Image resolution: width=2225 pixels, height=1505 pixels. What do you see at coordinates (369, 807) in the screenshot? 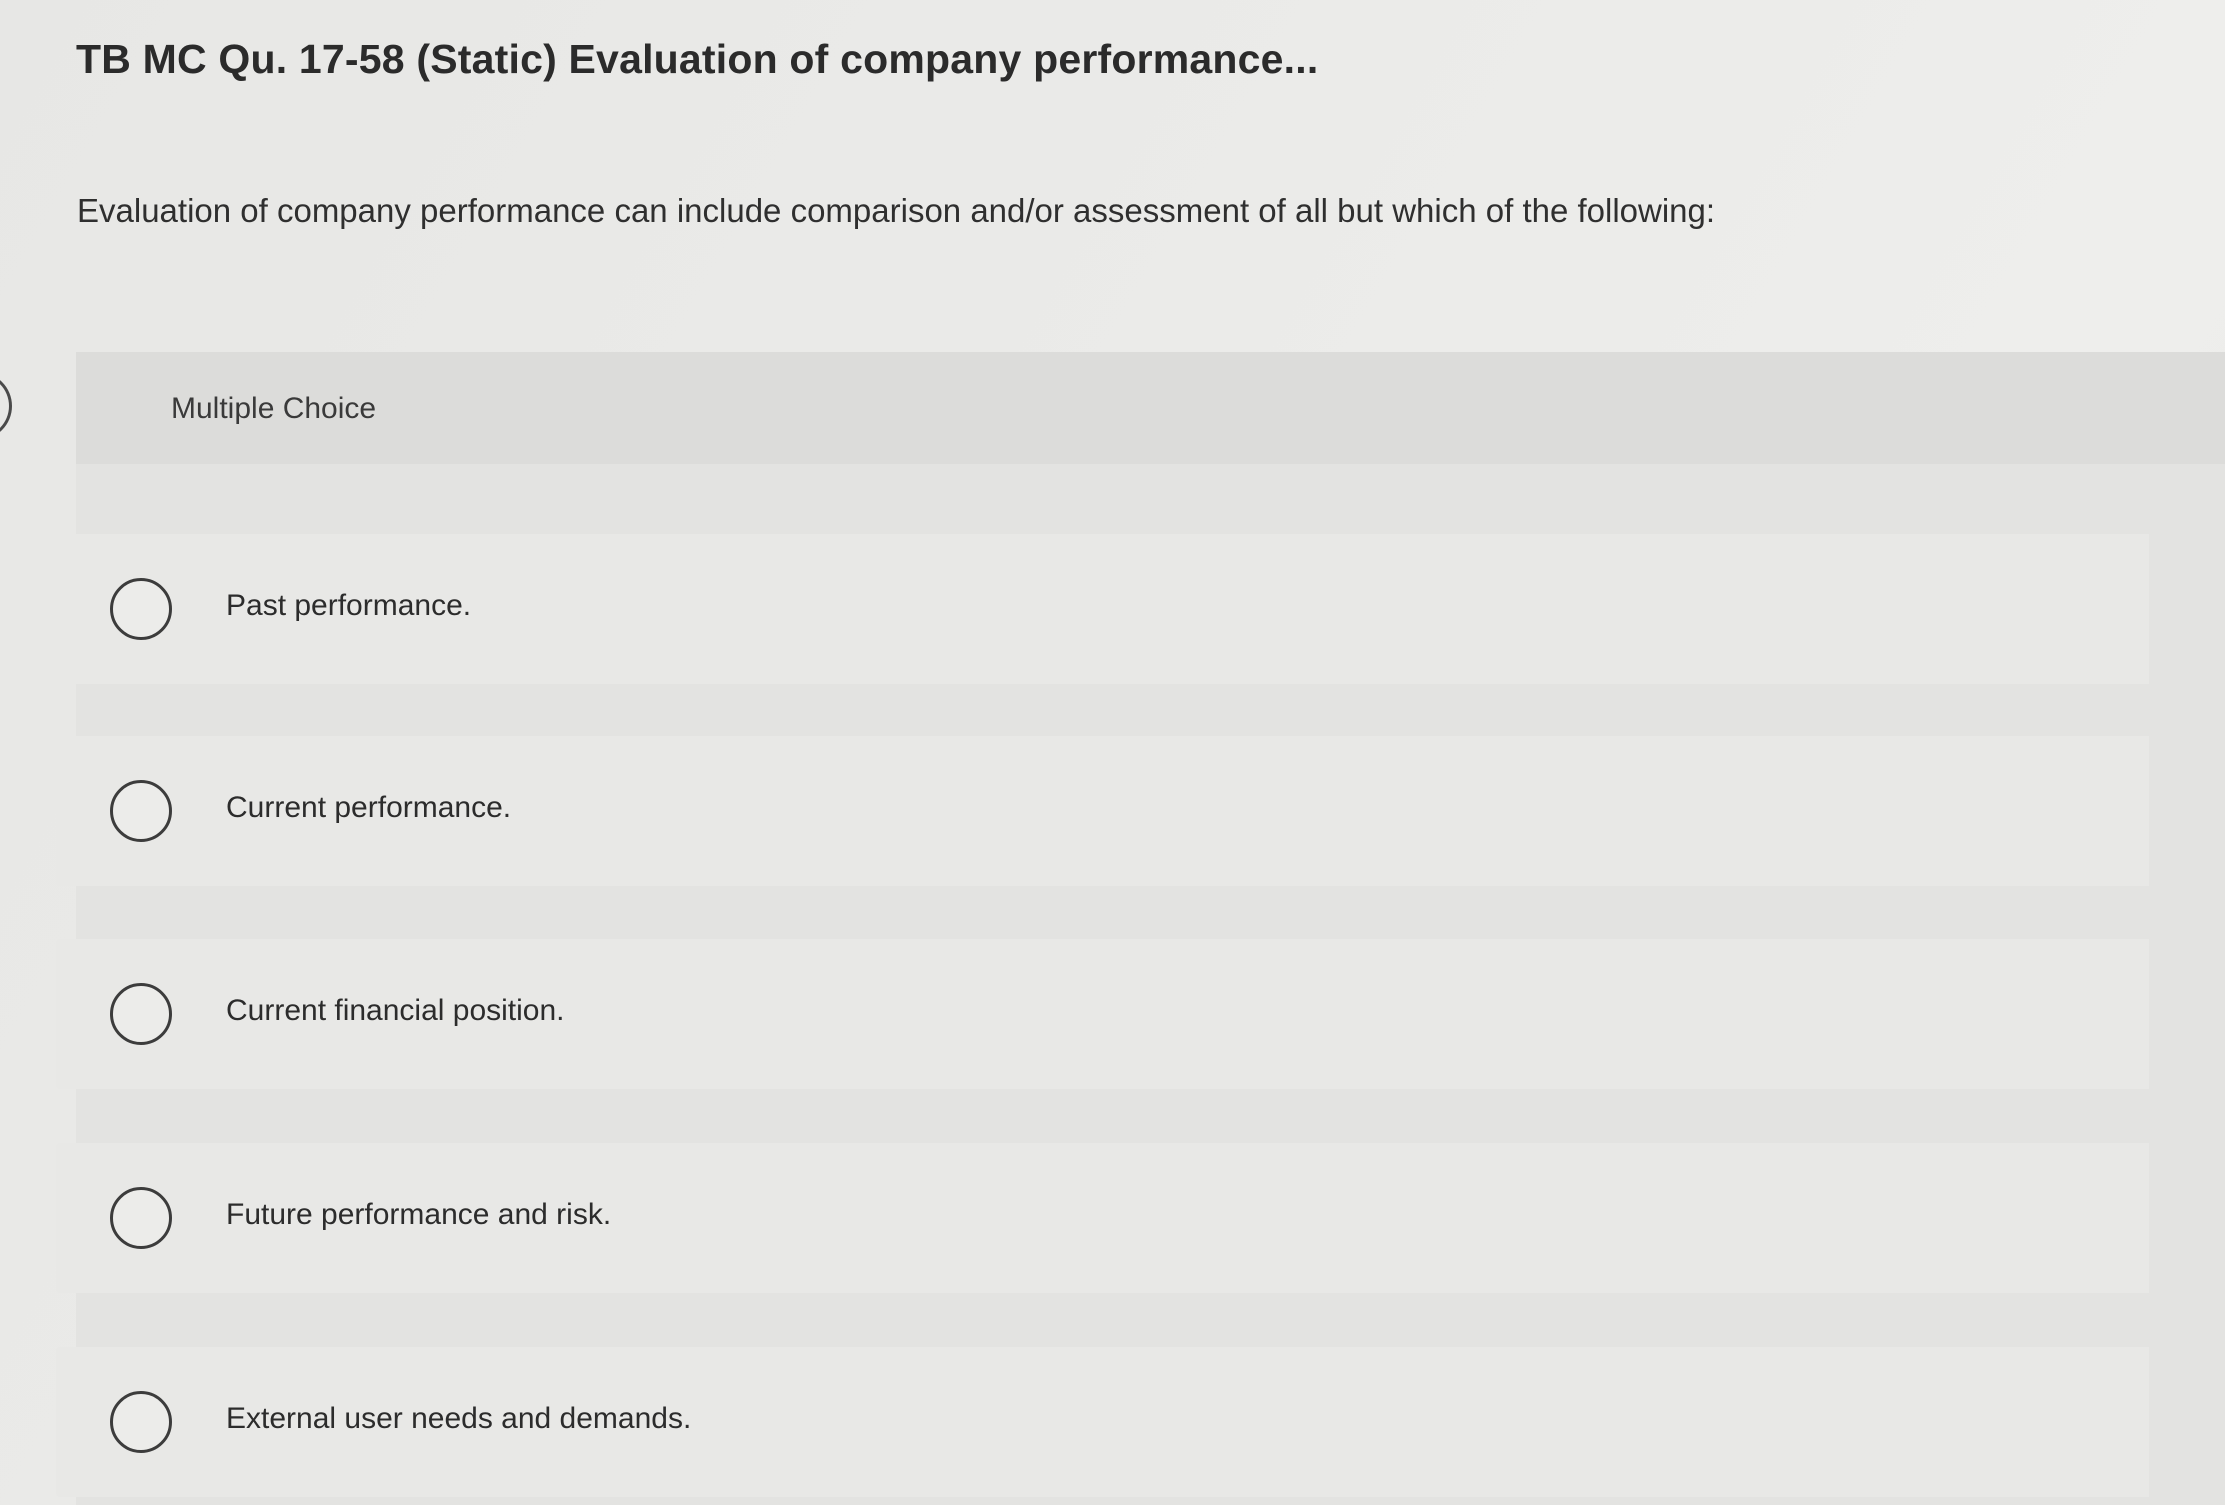
I see `choice-option-label: Current performance.` at bounding box center [369, 807].